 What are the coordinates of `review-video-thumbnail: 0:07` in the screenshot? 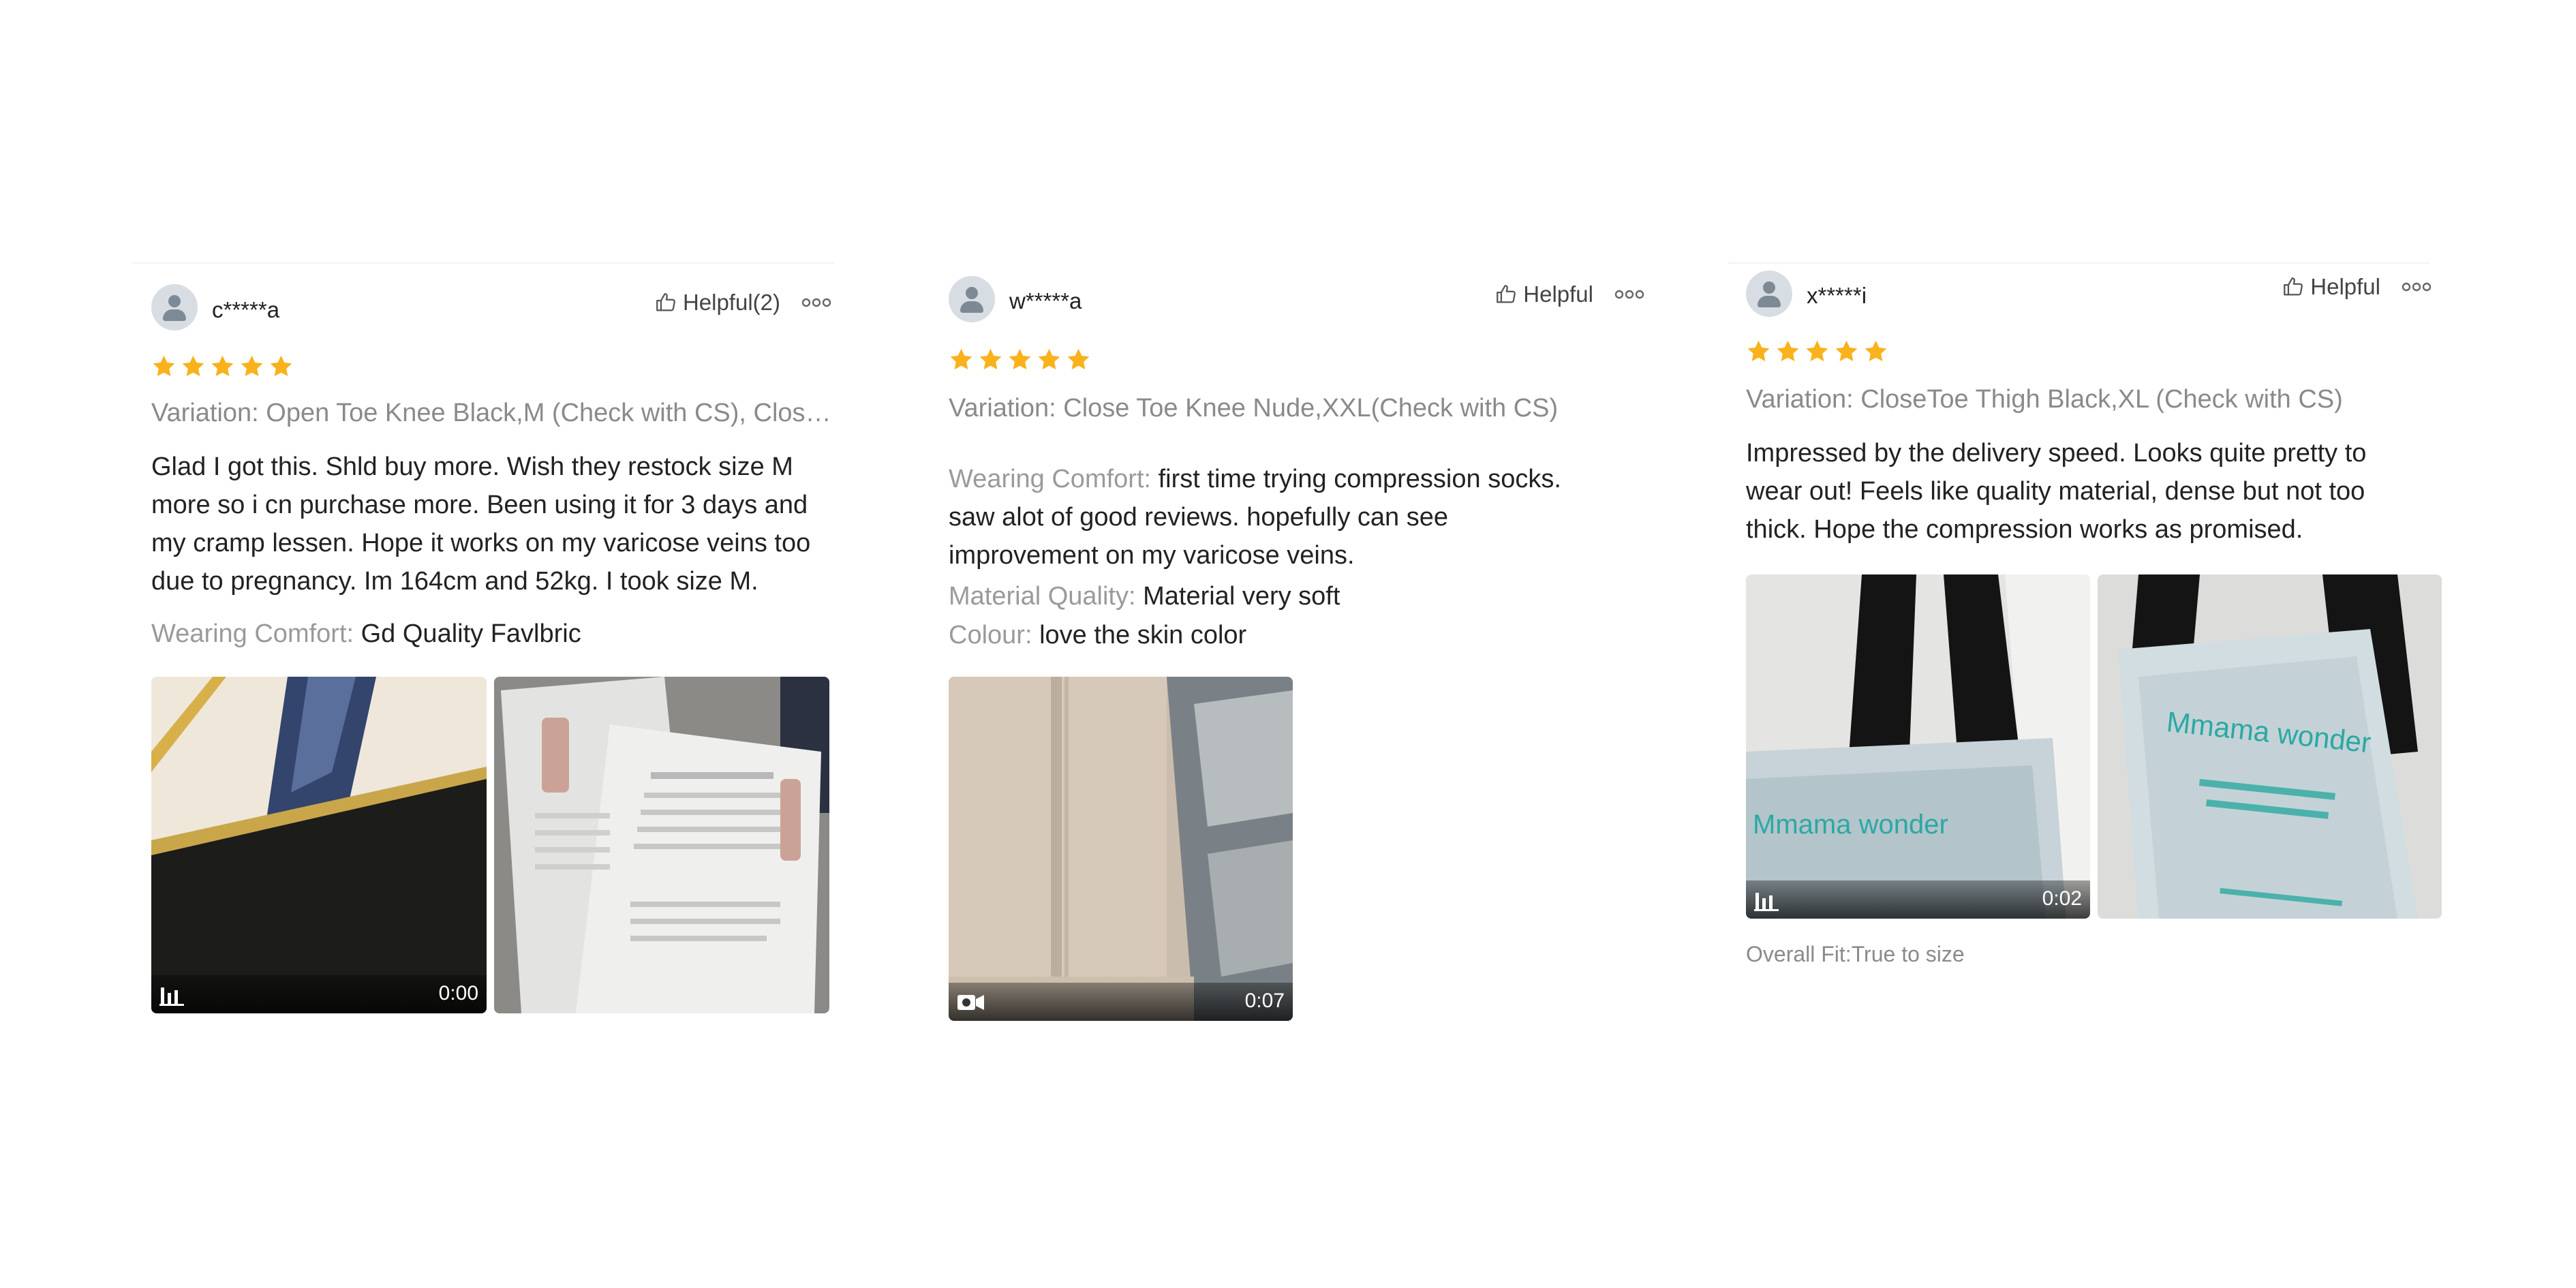 It's located at (1121, 849).